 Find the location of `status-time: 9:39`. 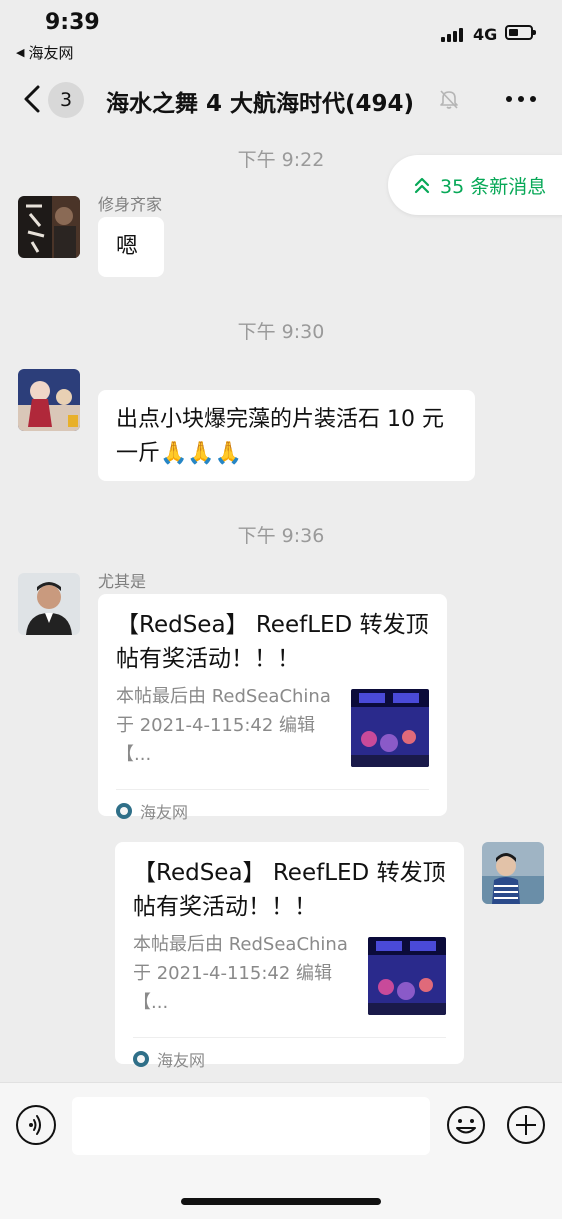

status-time: 9:39 is located at coordinates (72, 22).